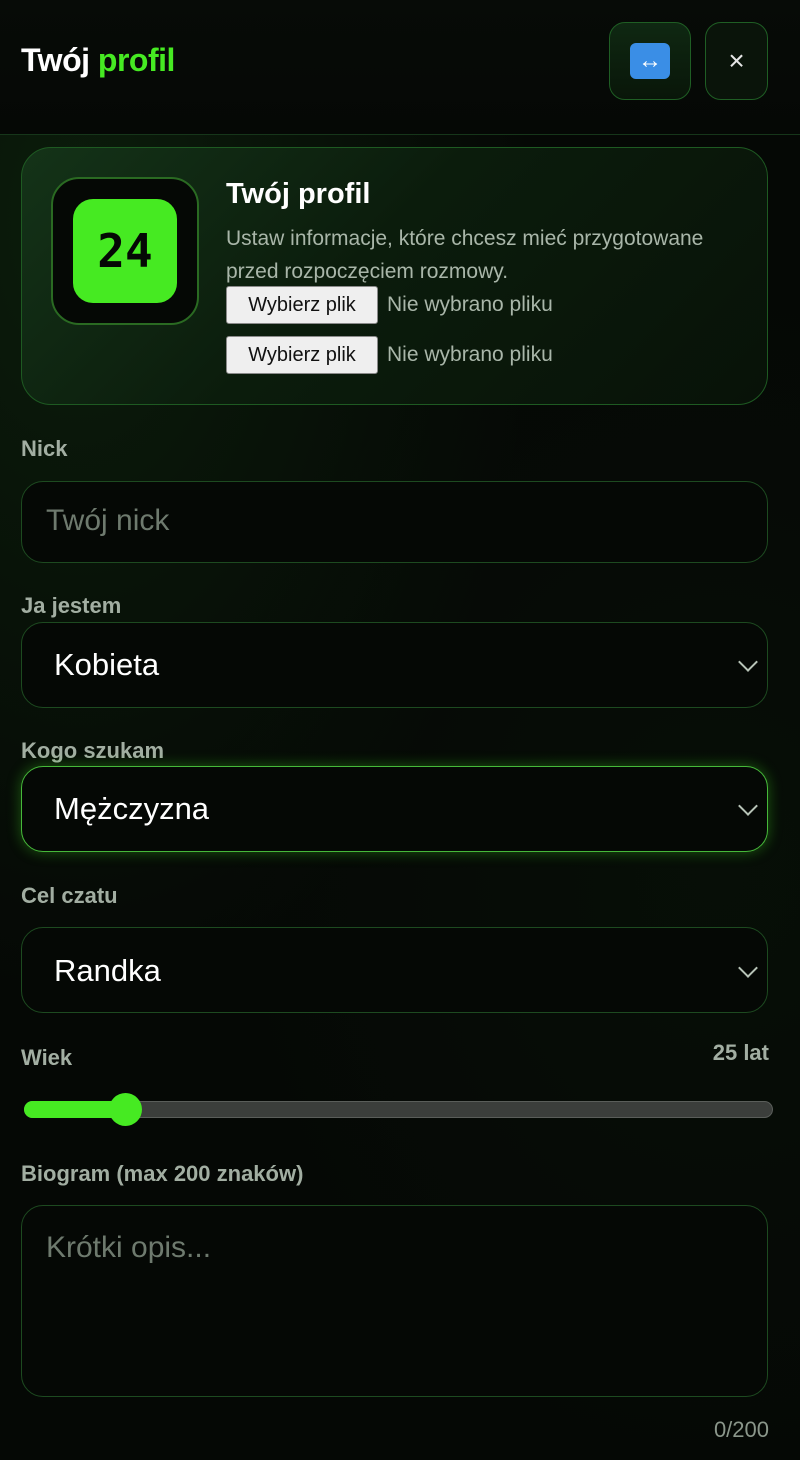 This screenshot has width=800, height=1460. I want to click on resize-button: ↔, so click(650, 61).